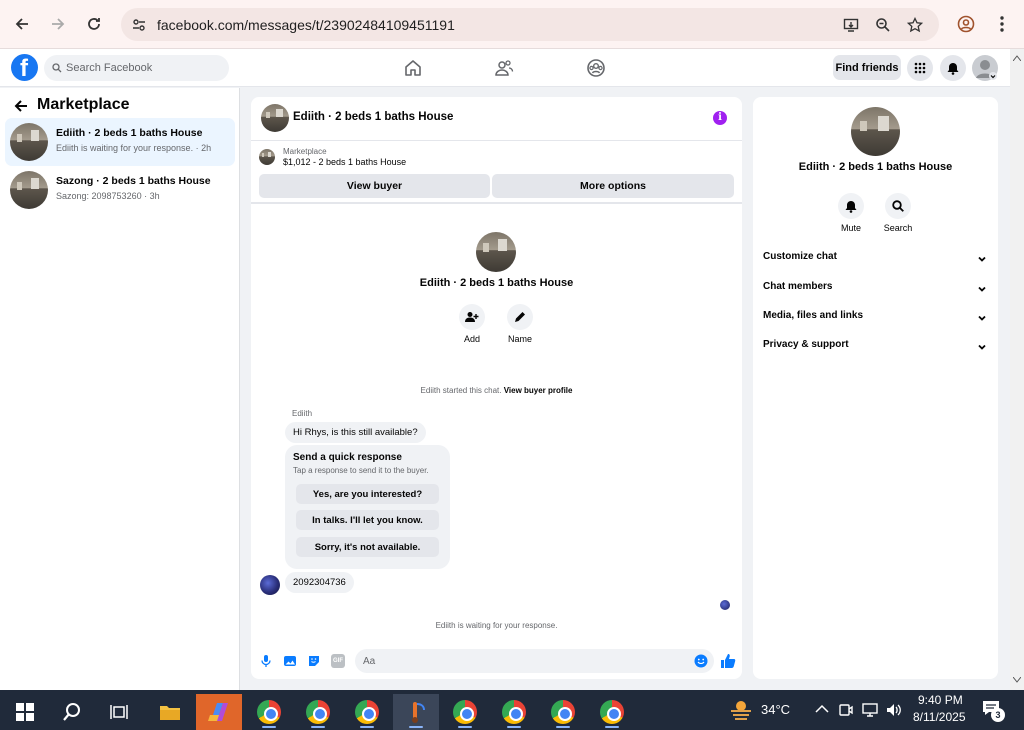  I want to click on clock-date: 8/11/2025, so click(939, 717).